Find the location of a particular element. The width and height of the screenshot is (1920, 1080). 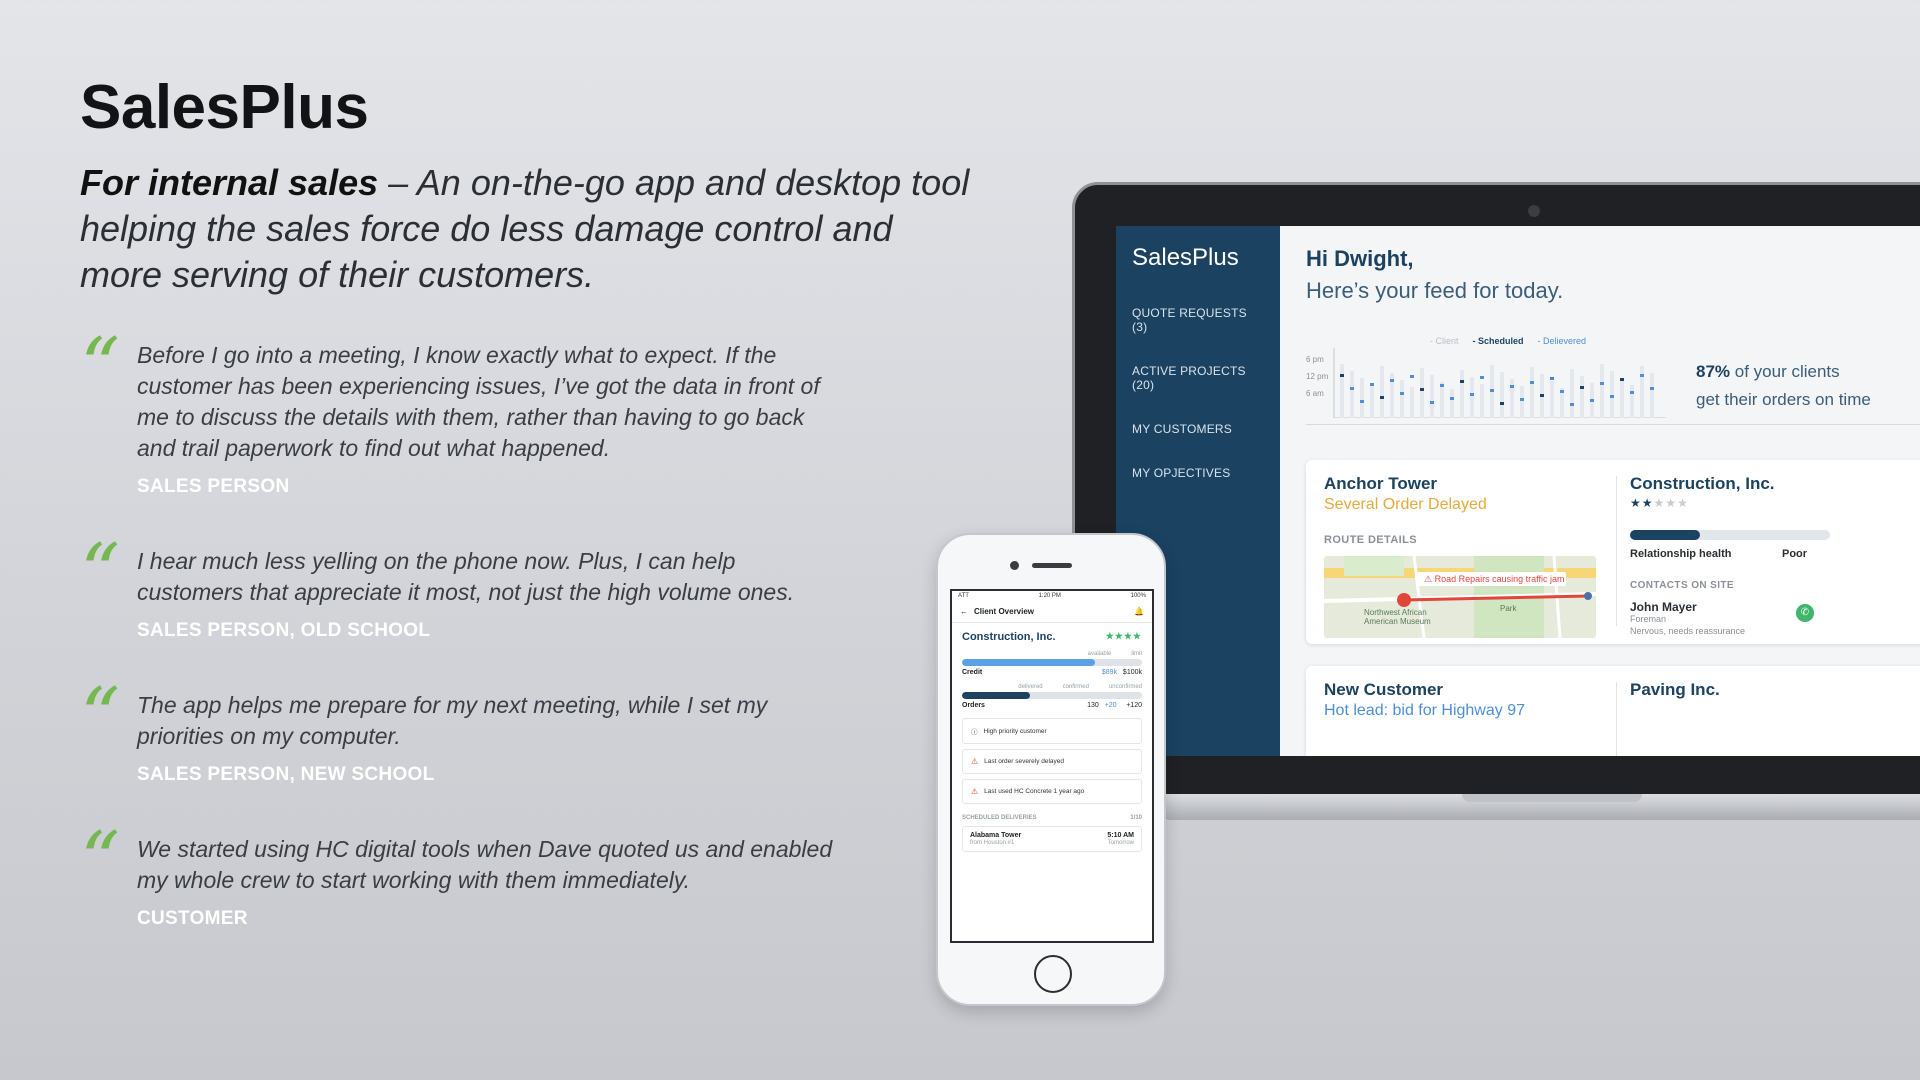

credit-bar is located at coordinates (1052, 662).